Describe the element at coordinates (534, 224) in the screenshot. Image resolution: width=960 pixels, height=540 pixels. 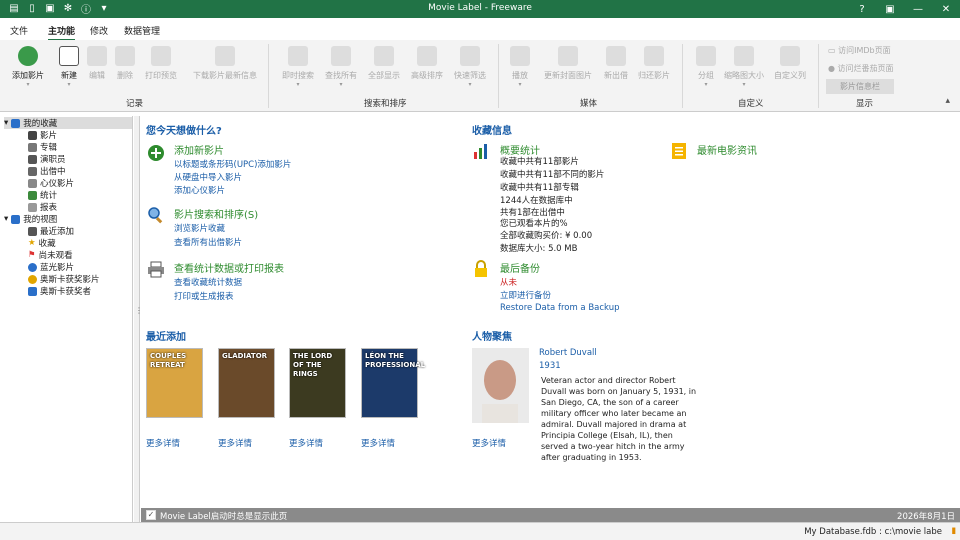
I see `stat-watched: 您已观看本片的%` at that location.